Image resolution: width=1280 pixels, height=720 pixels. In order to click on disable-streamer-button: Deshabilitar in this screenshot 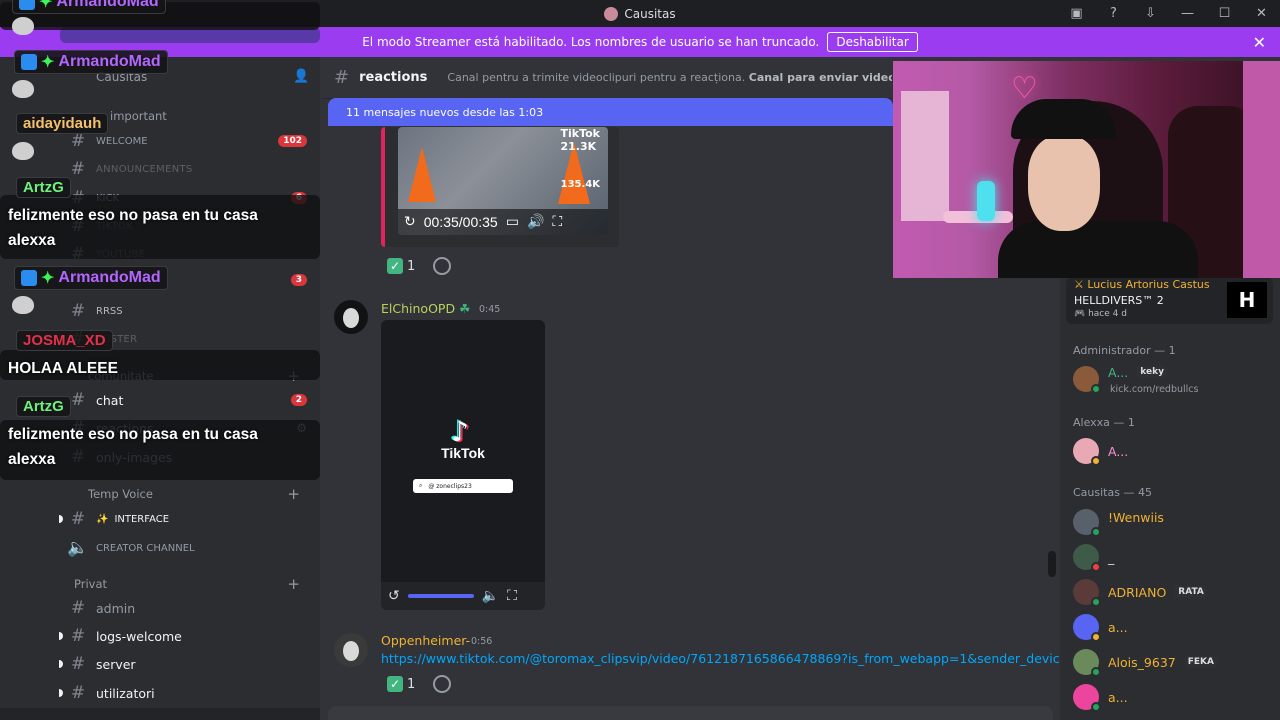, I will do `click(872, 42)`.